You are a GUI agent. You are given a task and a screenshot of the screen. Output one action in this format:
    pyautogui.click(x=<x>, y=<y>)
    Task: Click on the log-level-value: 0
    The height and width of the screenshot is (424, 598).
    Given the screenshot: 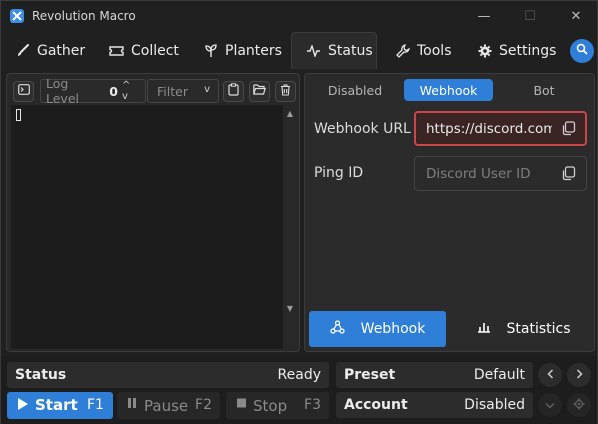 What is the action you would take?
    pyautogui.click(x=113, y=91)
    